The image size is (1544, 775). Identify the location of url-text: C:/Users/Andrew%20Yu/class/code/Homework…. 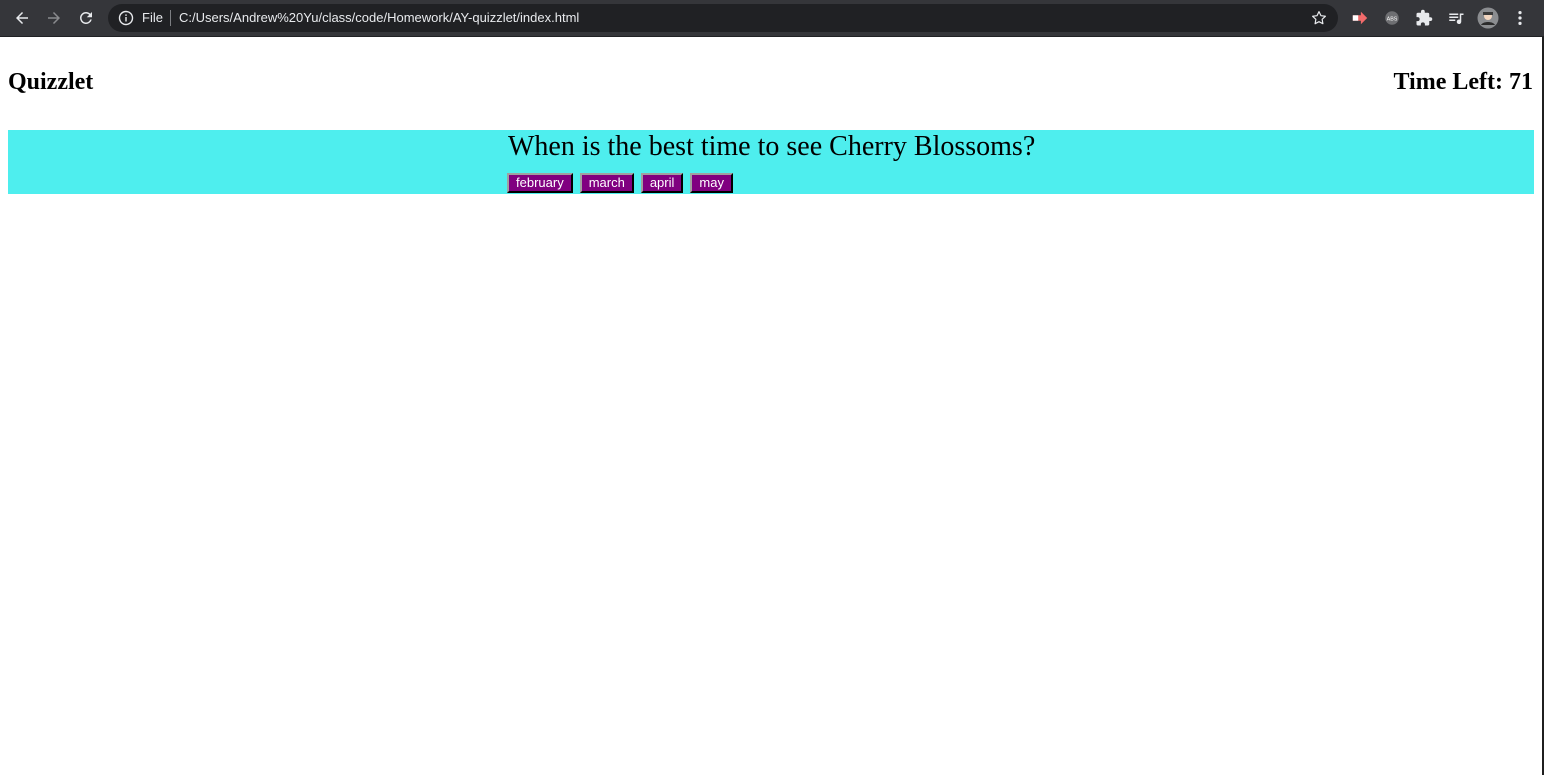
(379, 18).